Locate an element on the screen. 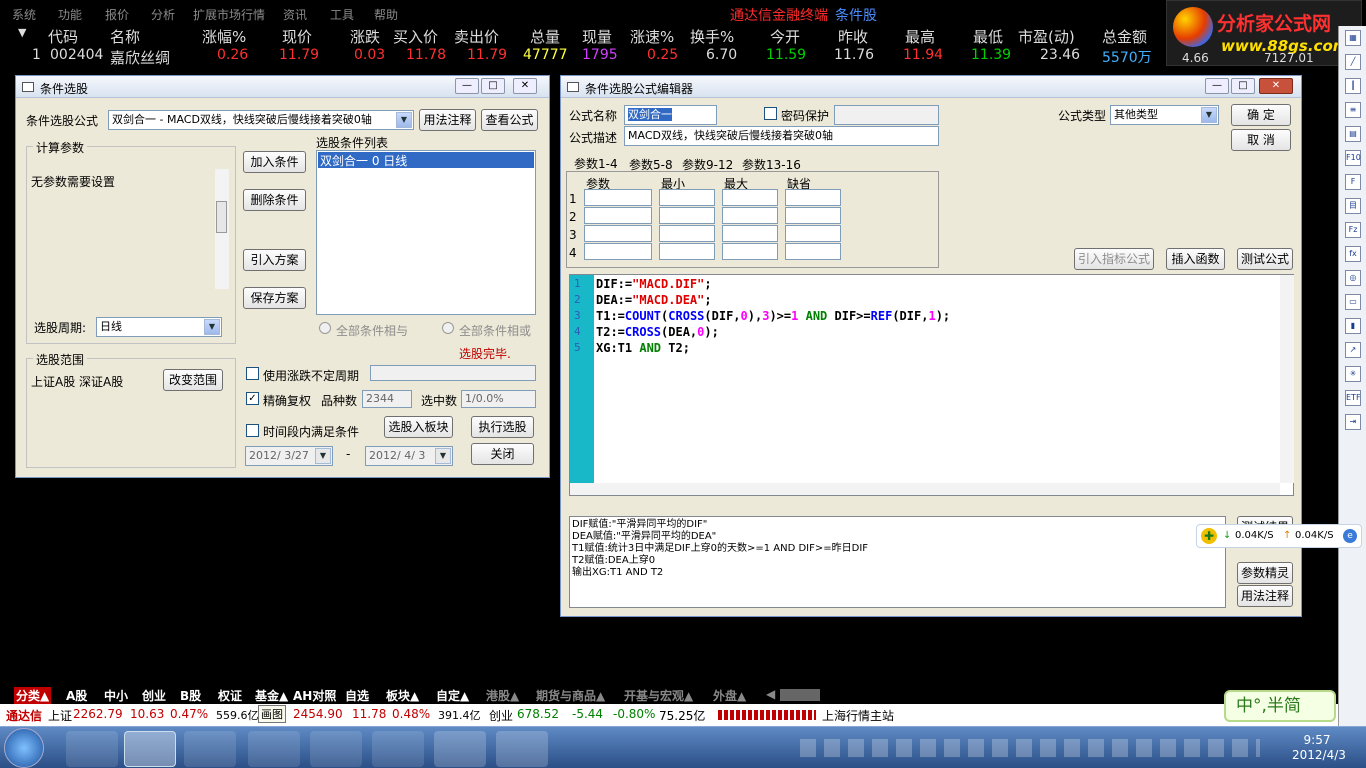 The image size is (1366, 768). col-turnover: 换手% is located at coordinates (712, 36).